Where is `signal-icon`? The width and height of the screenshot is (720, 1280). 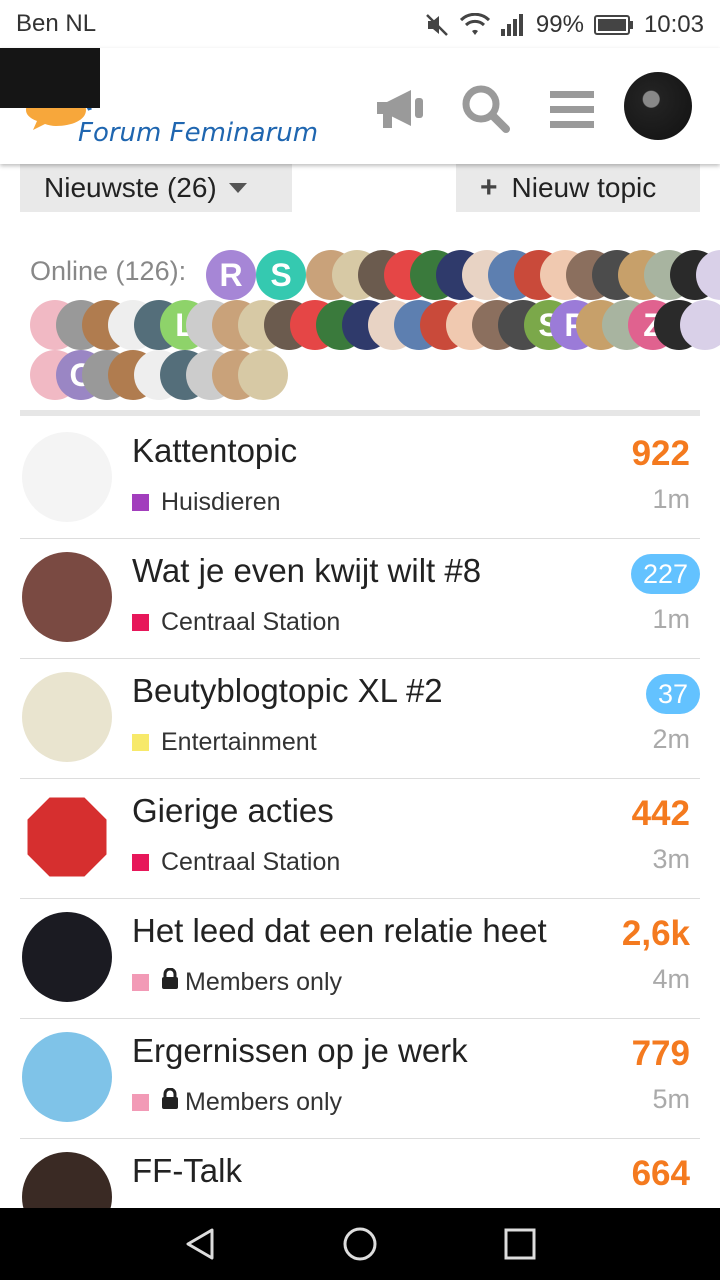
signal-icon is located at coordinates (513, 25).